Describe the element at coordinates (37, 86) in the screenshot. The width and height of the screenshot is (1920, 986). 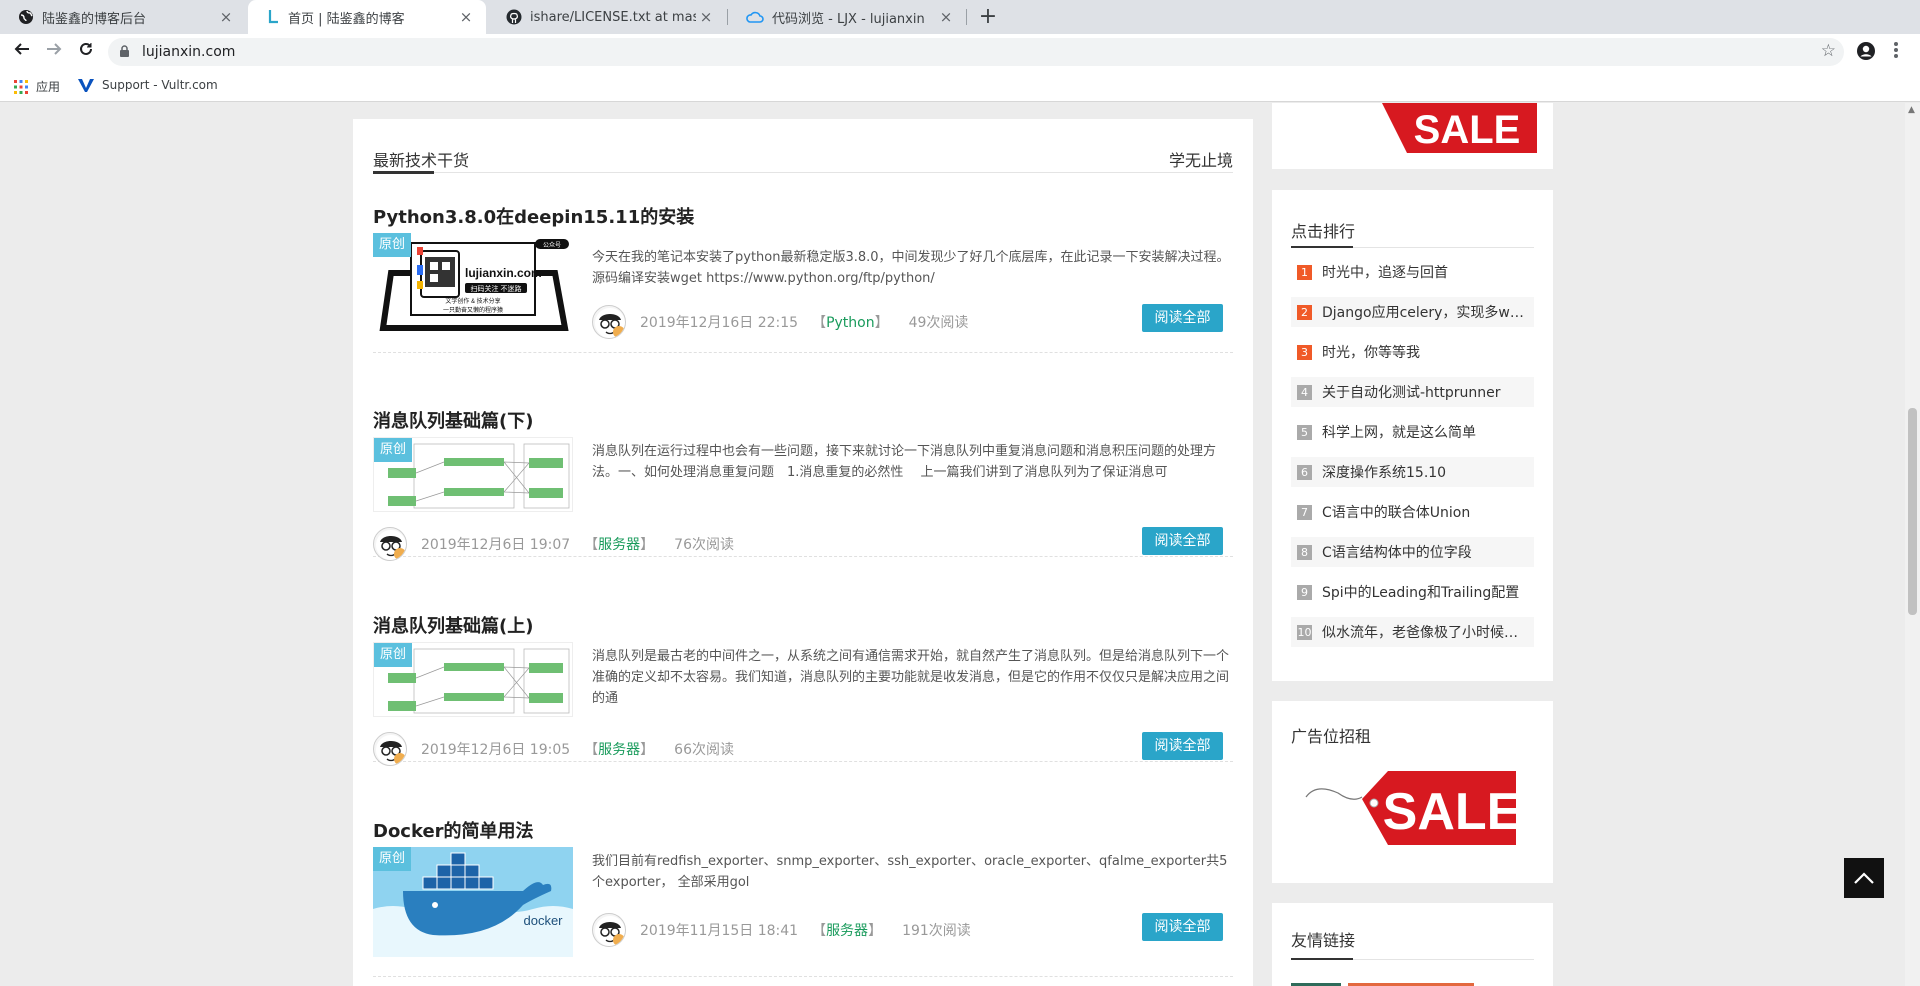
I see `bookmark-apps: 应用` at that location.